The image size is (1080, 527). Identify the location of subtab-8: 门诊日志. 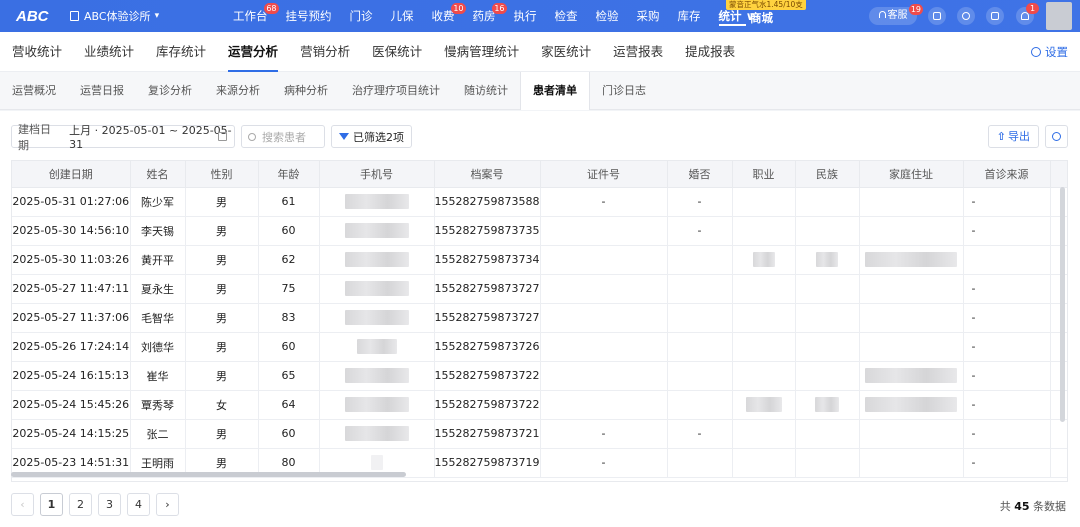
(624, 90).